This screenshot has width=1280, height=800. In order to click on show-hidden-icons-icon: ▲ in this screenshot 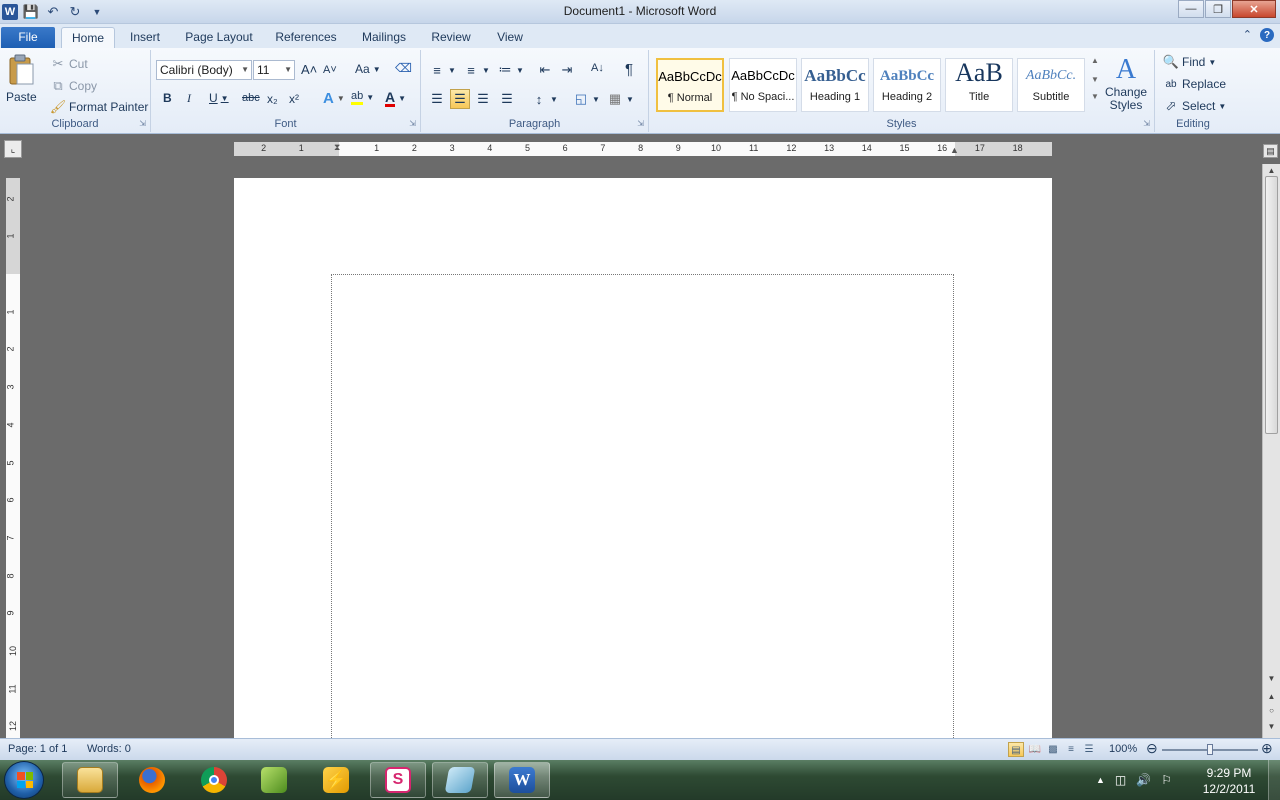, I will do `click(1100, 780)`.